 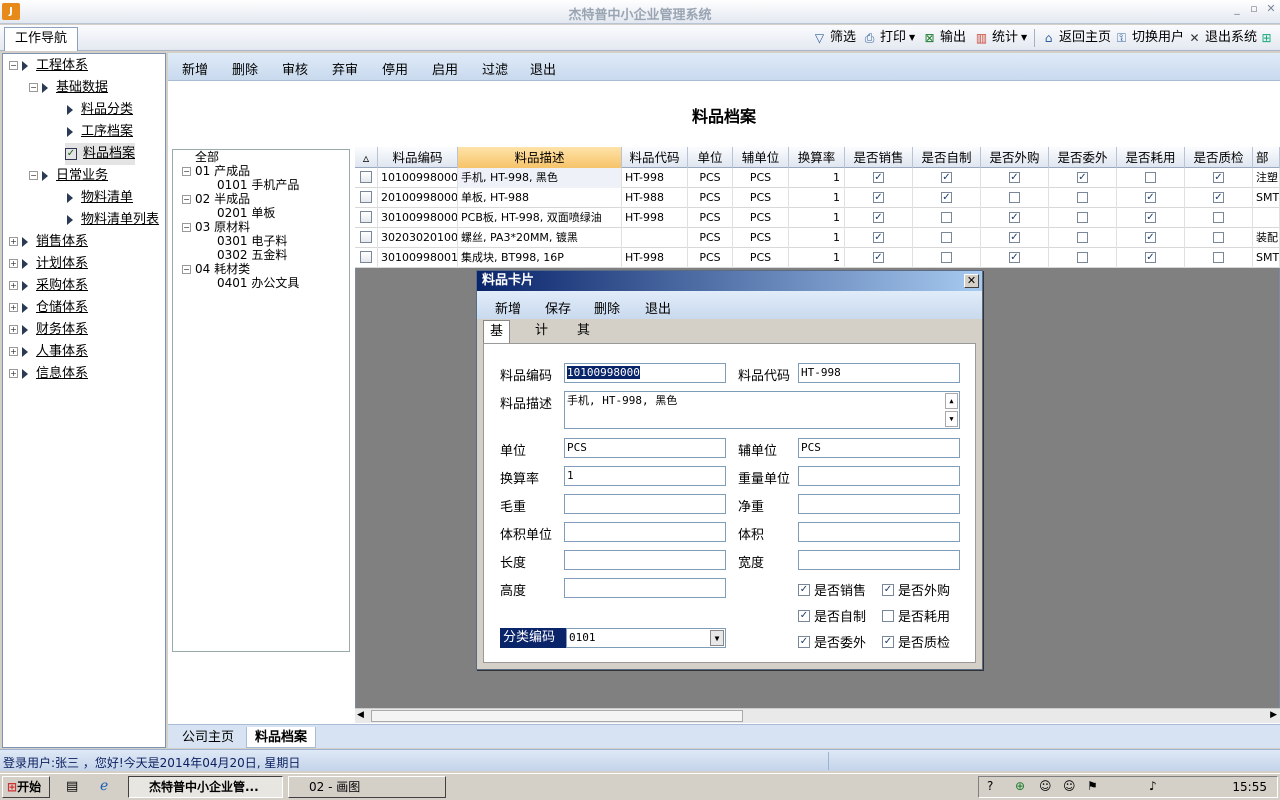 I want to click on nav-basic-data: − 基础数据, so click(x=68, y=88).